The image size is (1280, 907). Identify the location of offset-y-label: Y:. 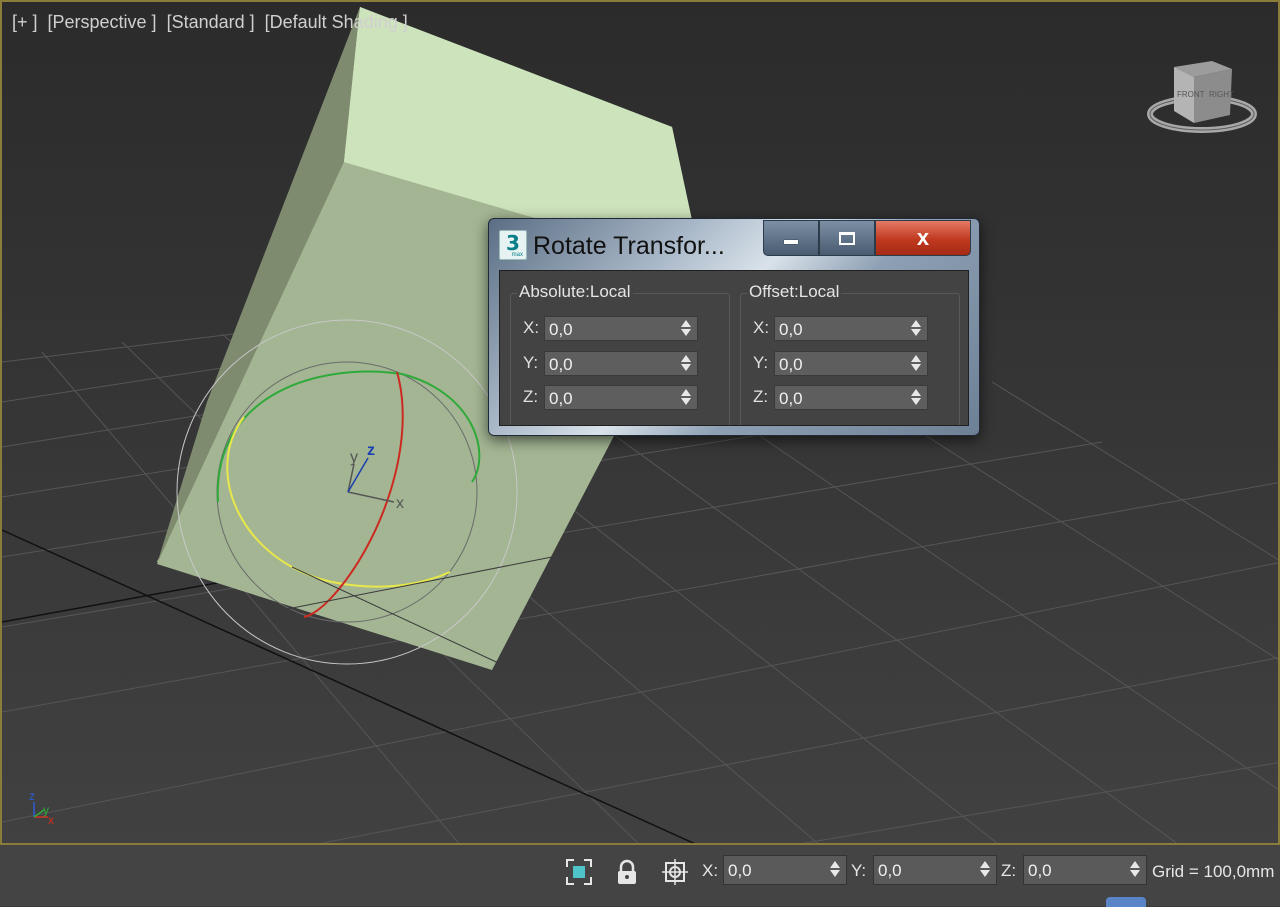
(761, 362).